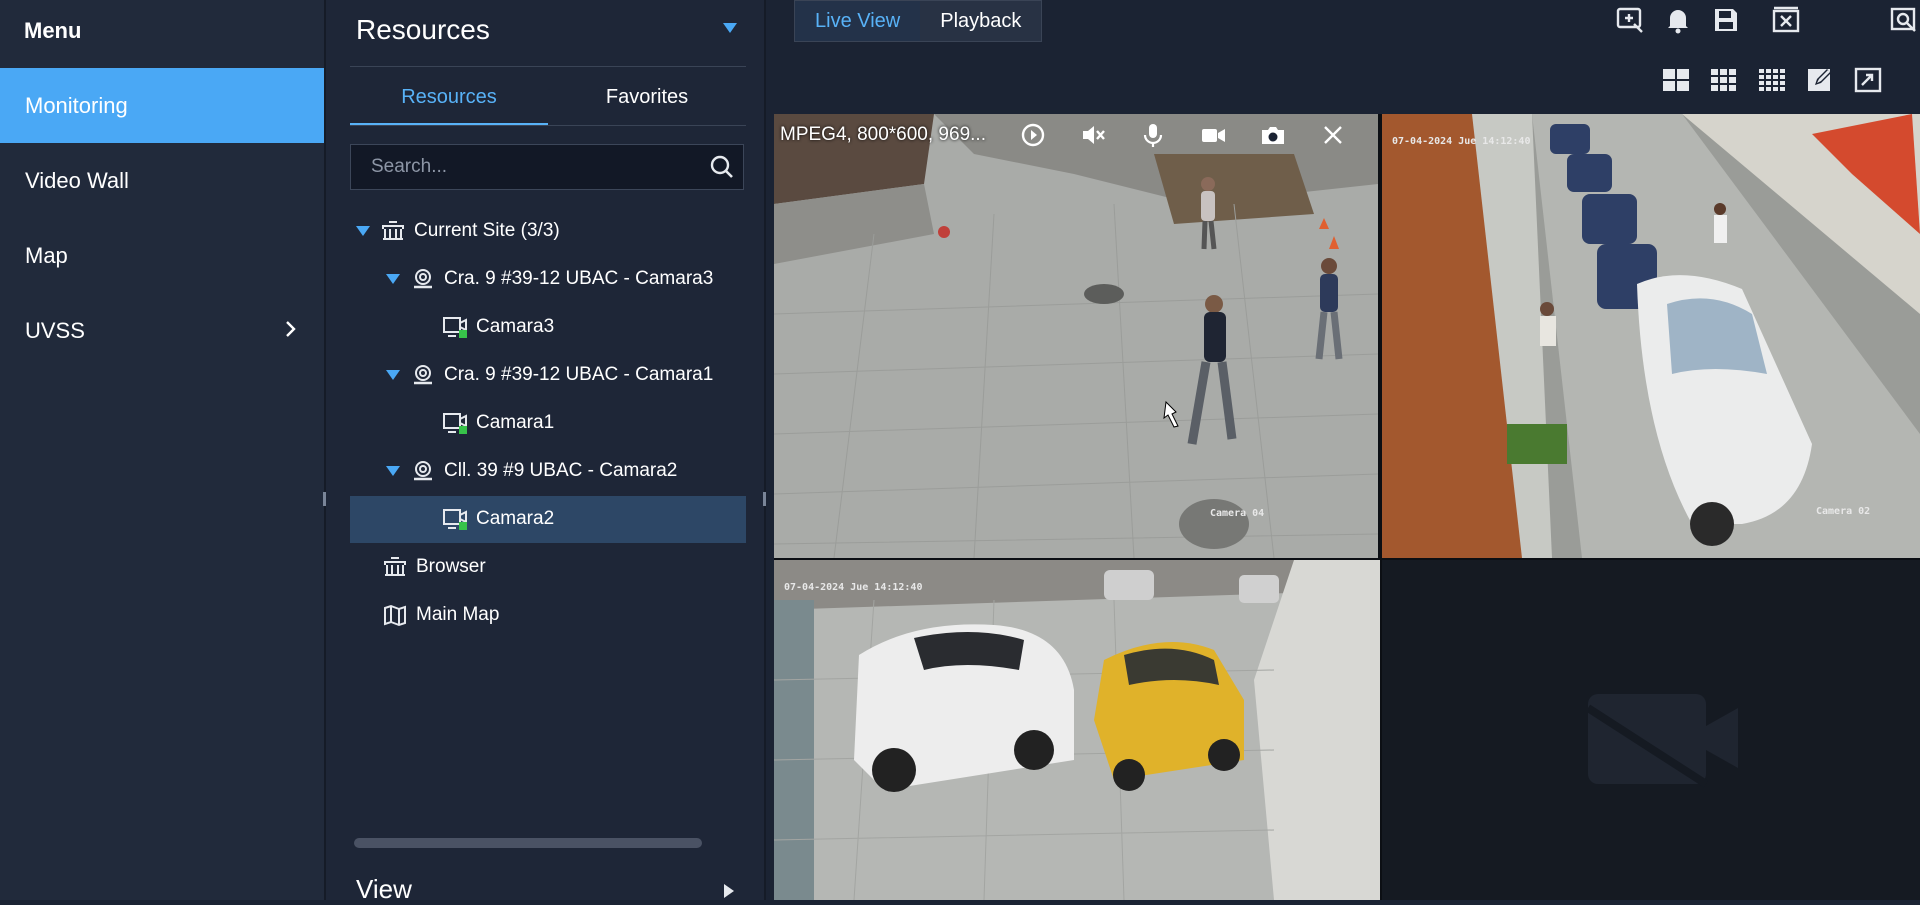 The image size is (1920, 905). I want to click on layout-4-icon, so click(1676, 80).